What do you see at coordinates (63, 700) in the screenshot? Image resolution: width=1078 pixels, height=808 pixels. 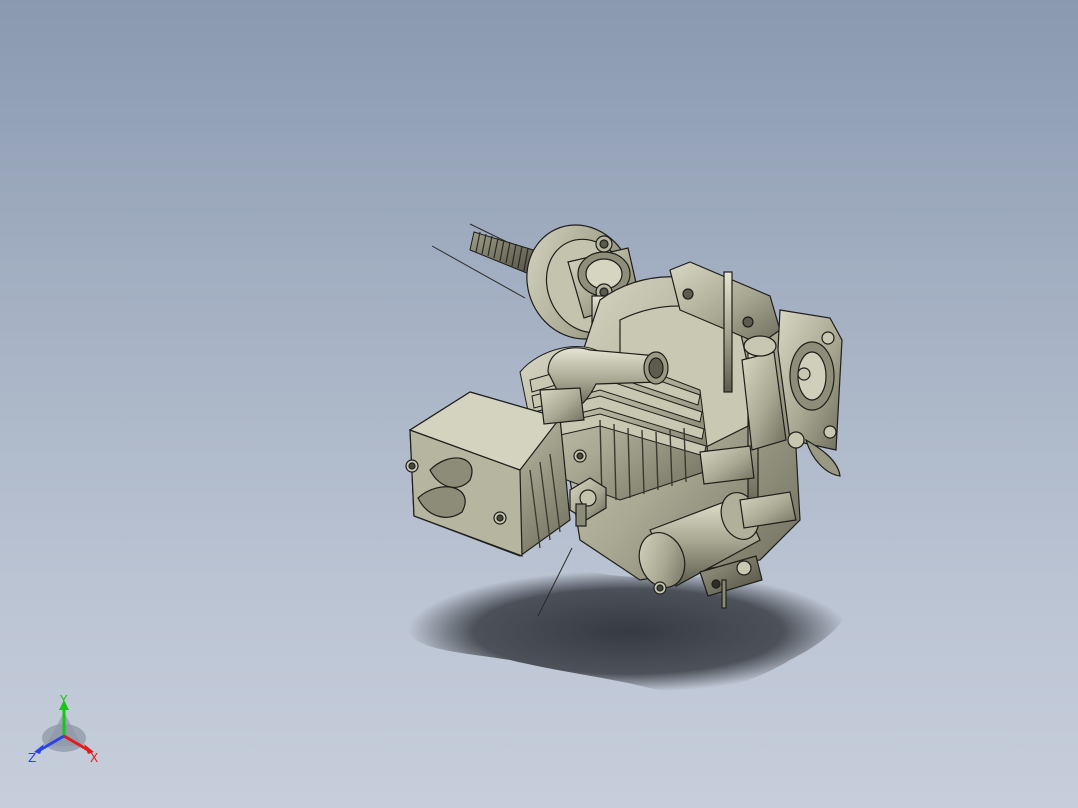 I see `triad-y-label: Y` at bounding box center [63, 700].